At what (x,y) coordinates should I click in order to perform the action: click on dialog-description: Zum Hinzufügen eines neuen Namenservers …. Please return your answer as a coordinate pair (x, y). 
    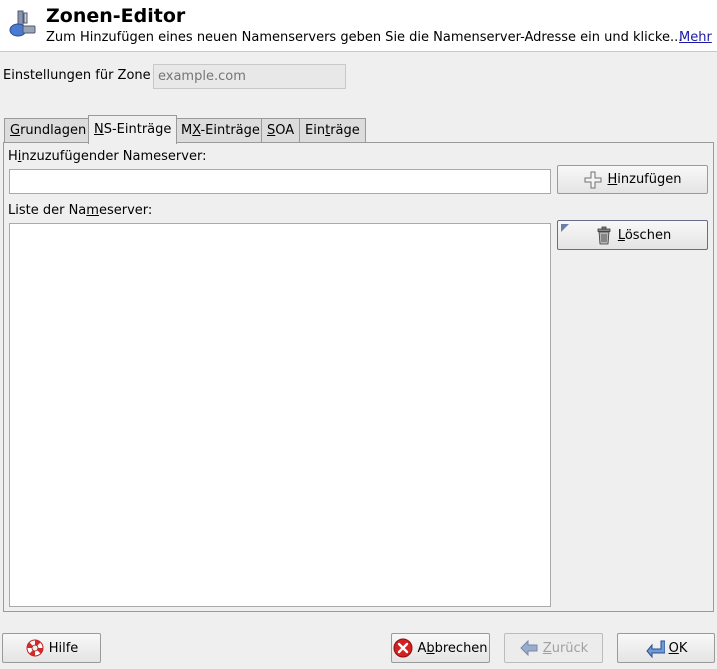
    Looking at the image, I should click on (364, 37).